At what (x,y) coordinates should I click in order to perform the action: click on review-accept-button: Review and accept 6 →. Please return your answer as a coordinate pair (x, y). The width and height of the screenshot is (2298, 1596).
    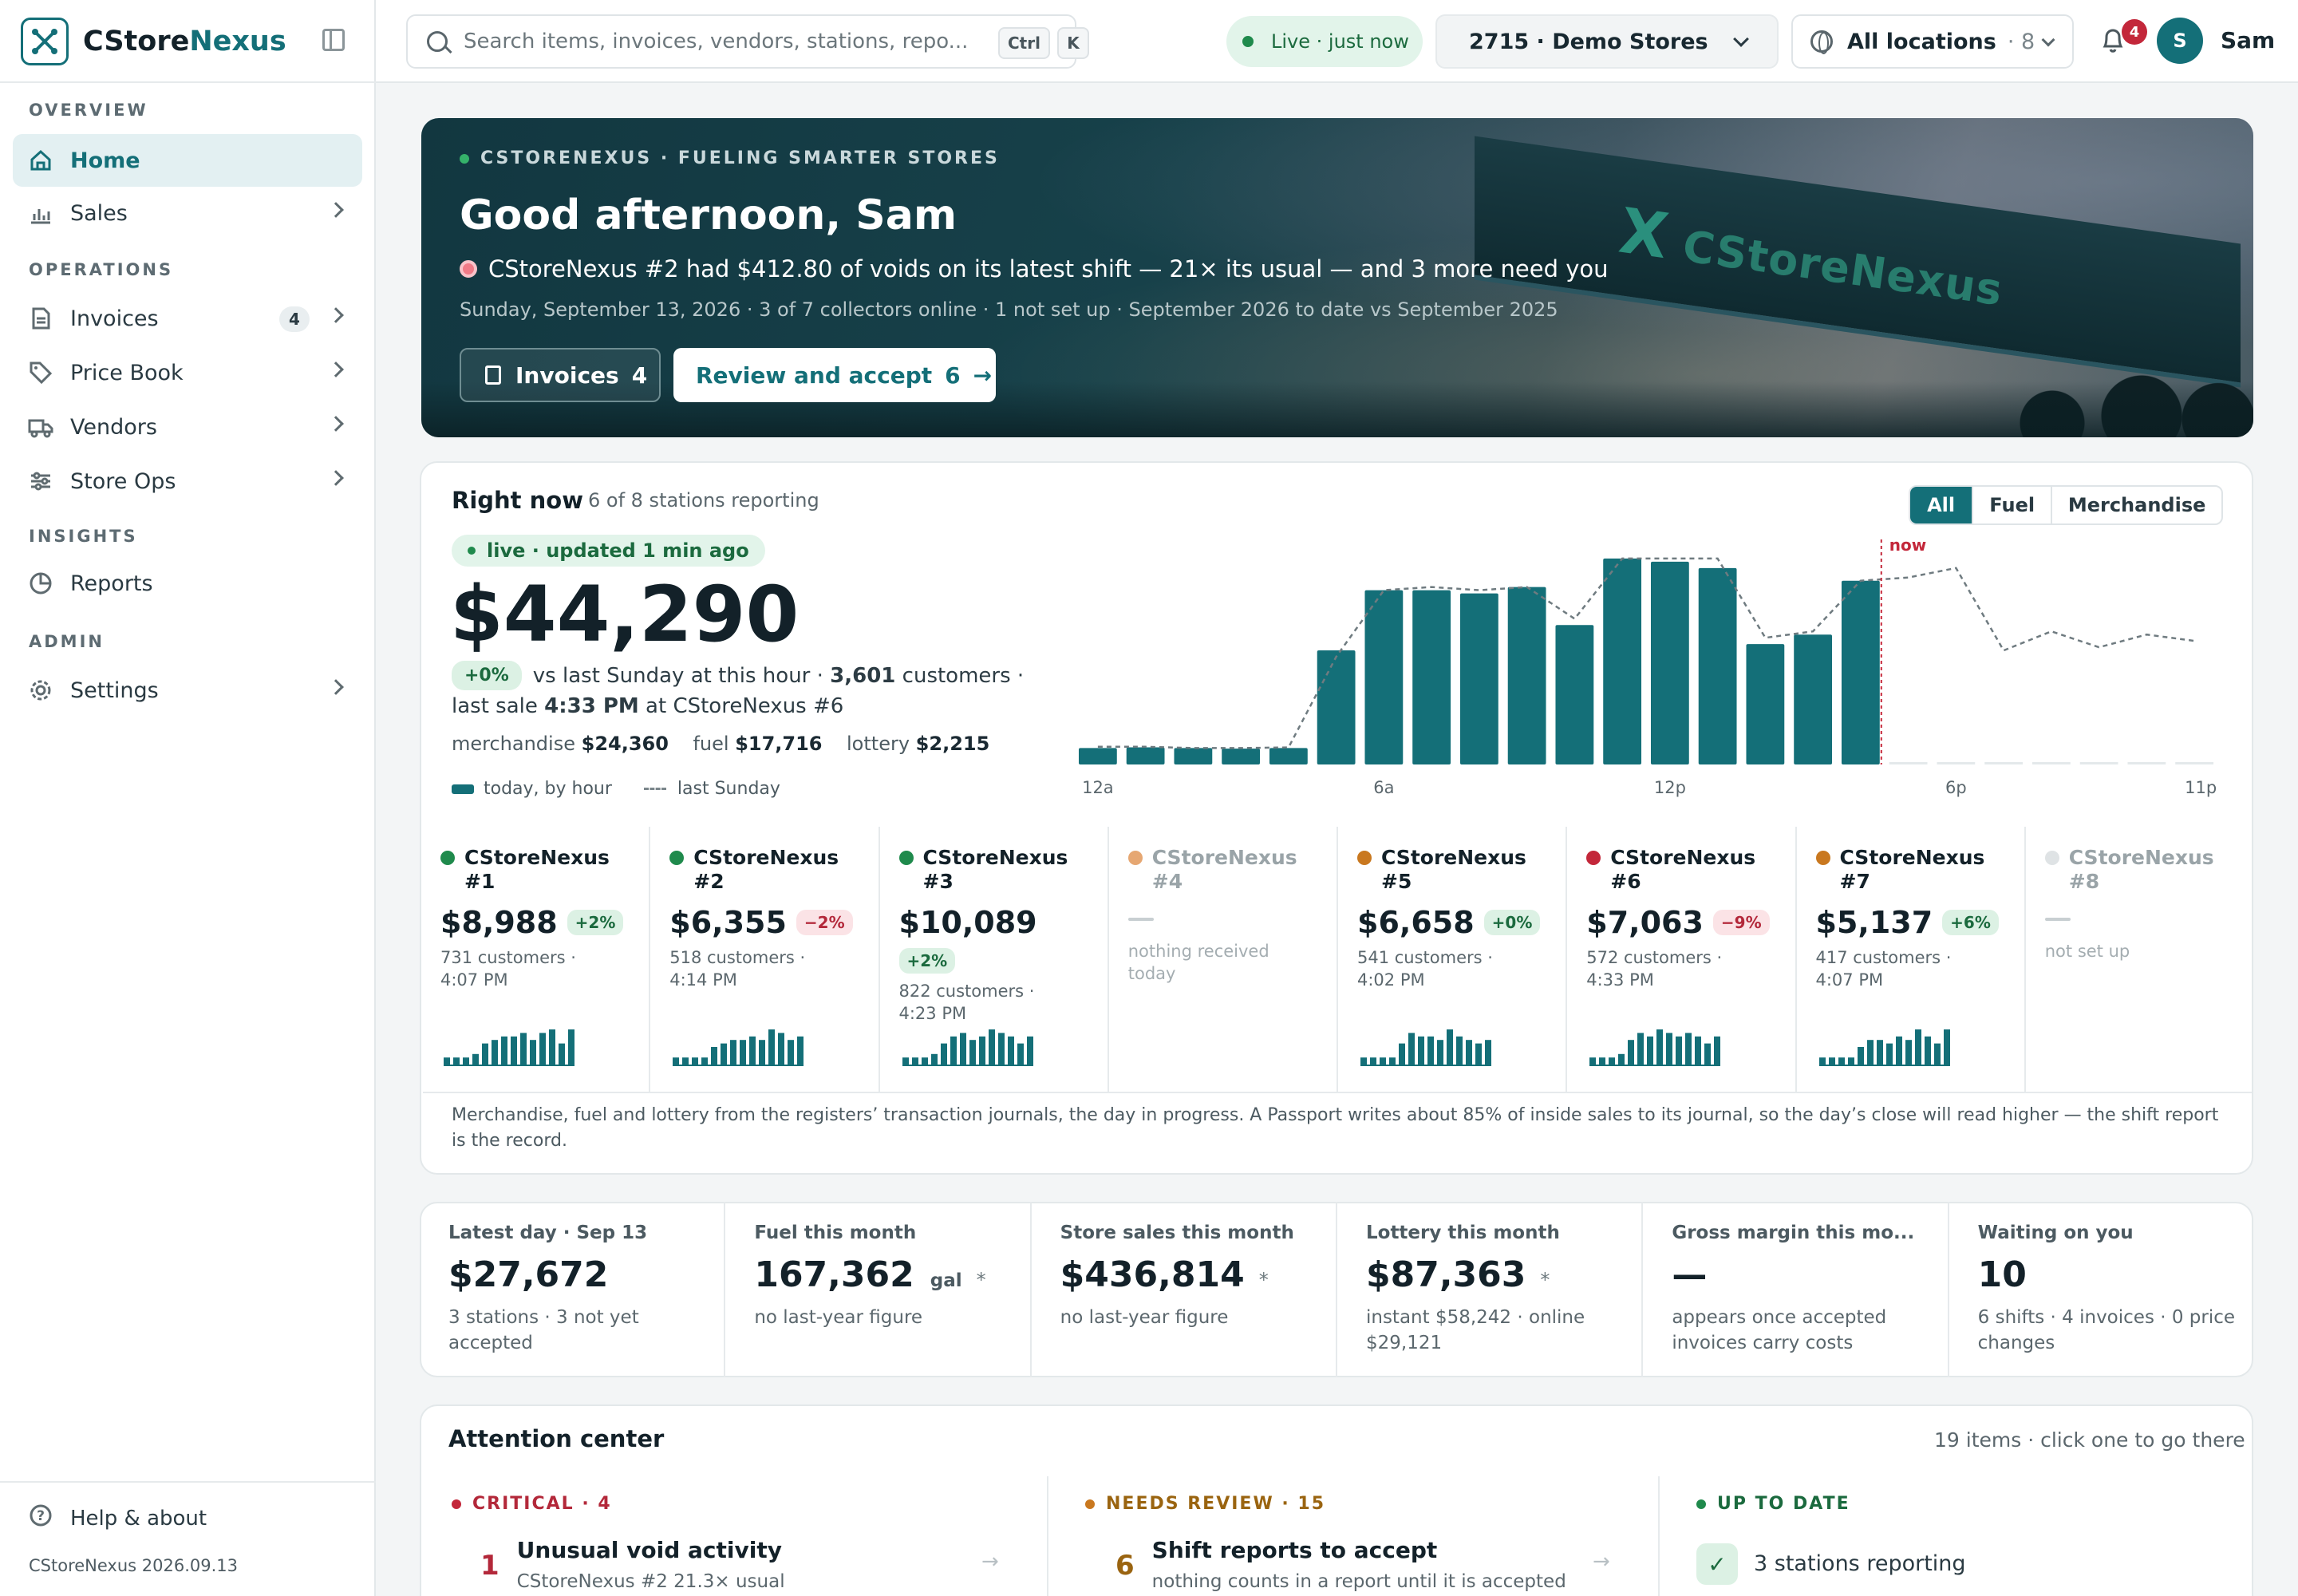
    Looking at the image, I should click on (835, 375).